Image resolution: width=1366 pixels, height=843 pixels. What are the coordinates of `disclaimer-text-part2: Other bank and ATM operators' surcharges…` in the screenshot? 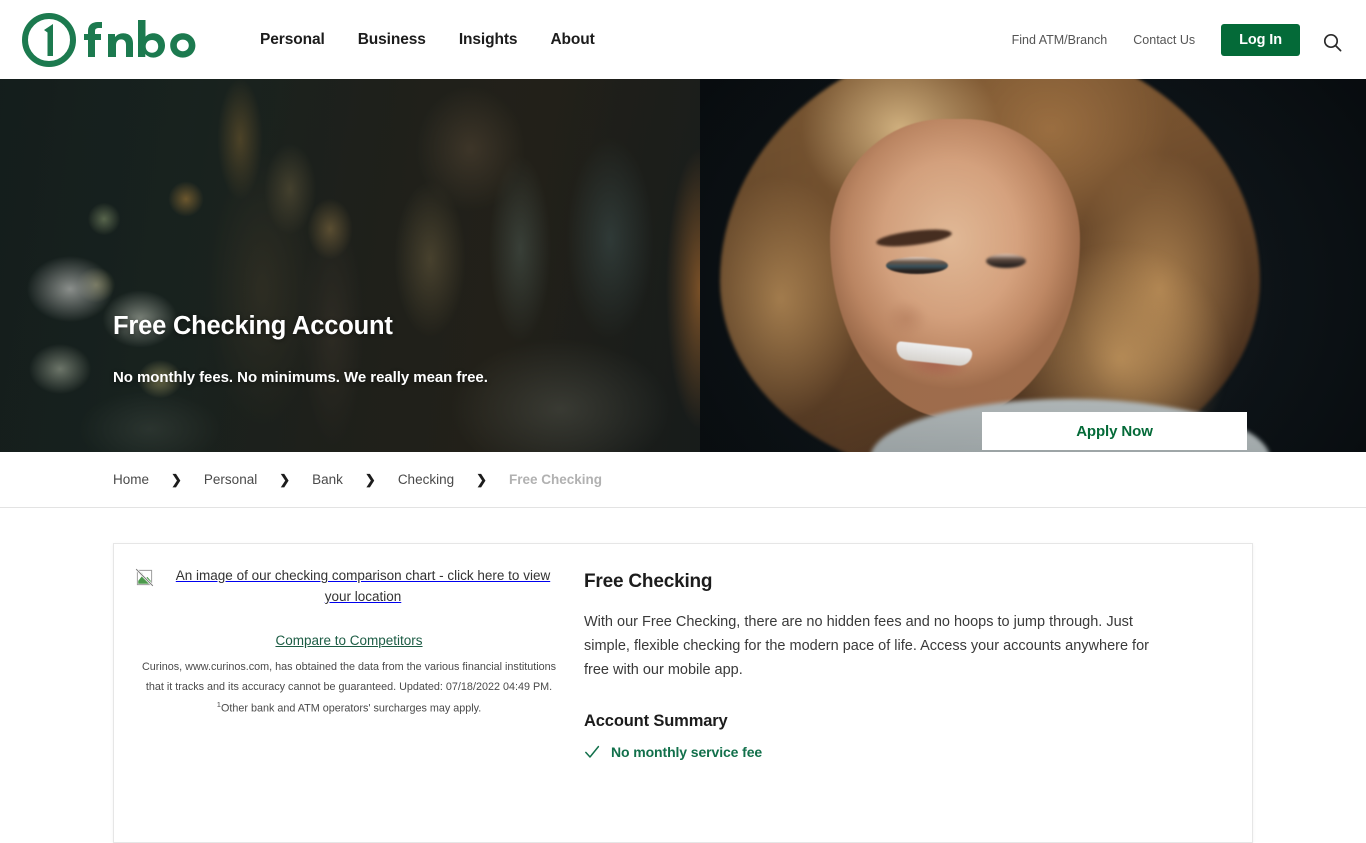 It's located at (351, 708).